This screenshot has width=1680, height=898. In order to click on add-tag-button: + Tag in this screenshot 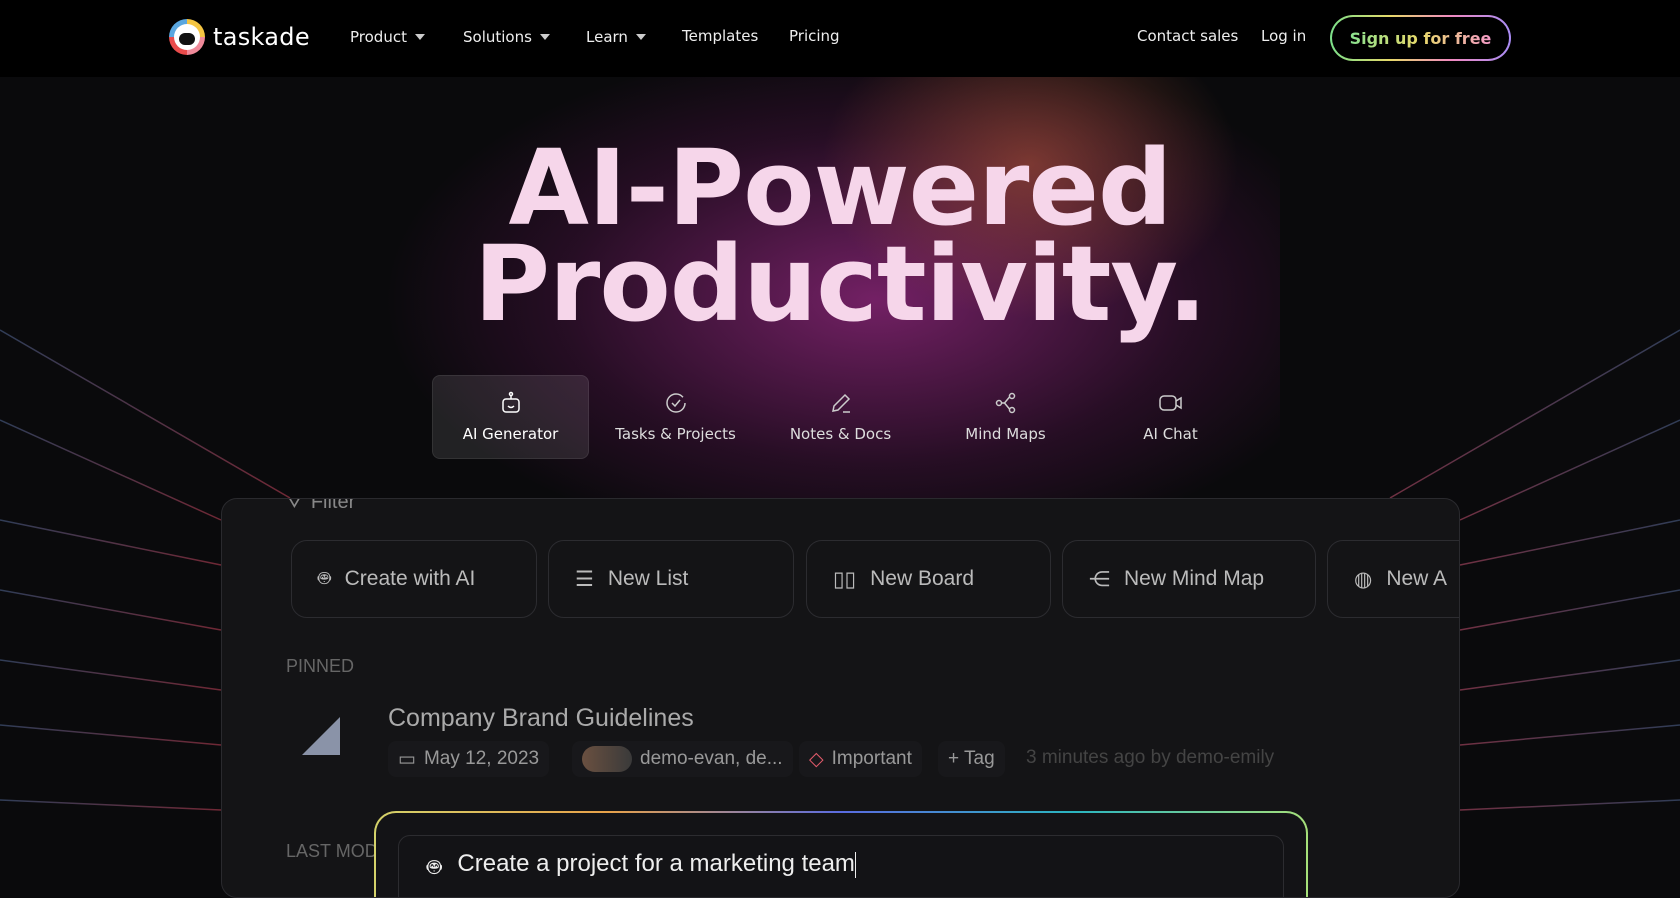, I will do `click(971, 759)`.